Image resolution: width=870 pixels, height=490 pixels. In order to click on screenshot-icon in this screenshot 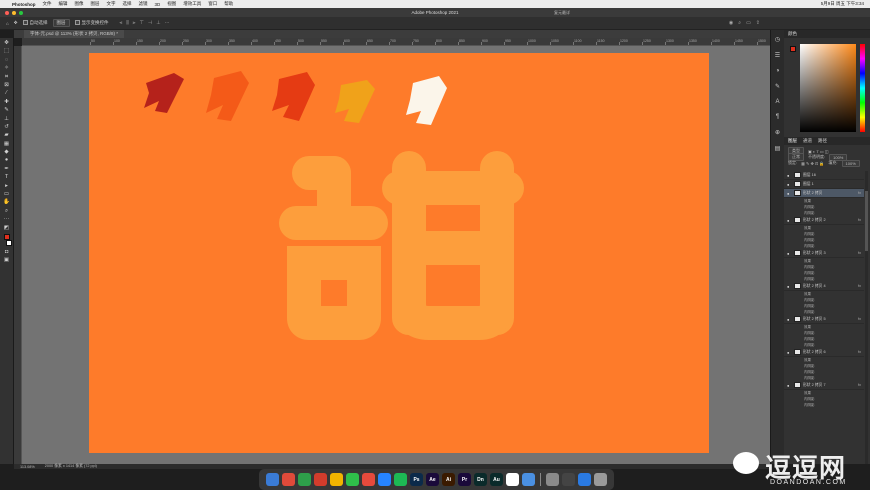, I will do `click(568, 479)`.